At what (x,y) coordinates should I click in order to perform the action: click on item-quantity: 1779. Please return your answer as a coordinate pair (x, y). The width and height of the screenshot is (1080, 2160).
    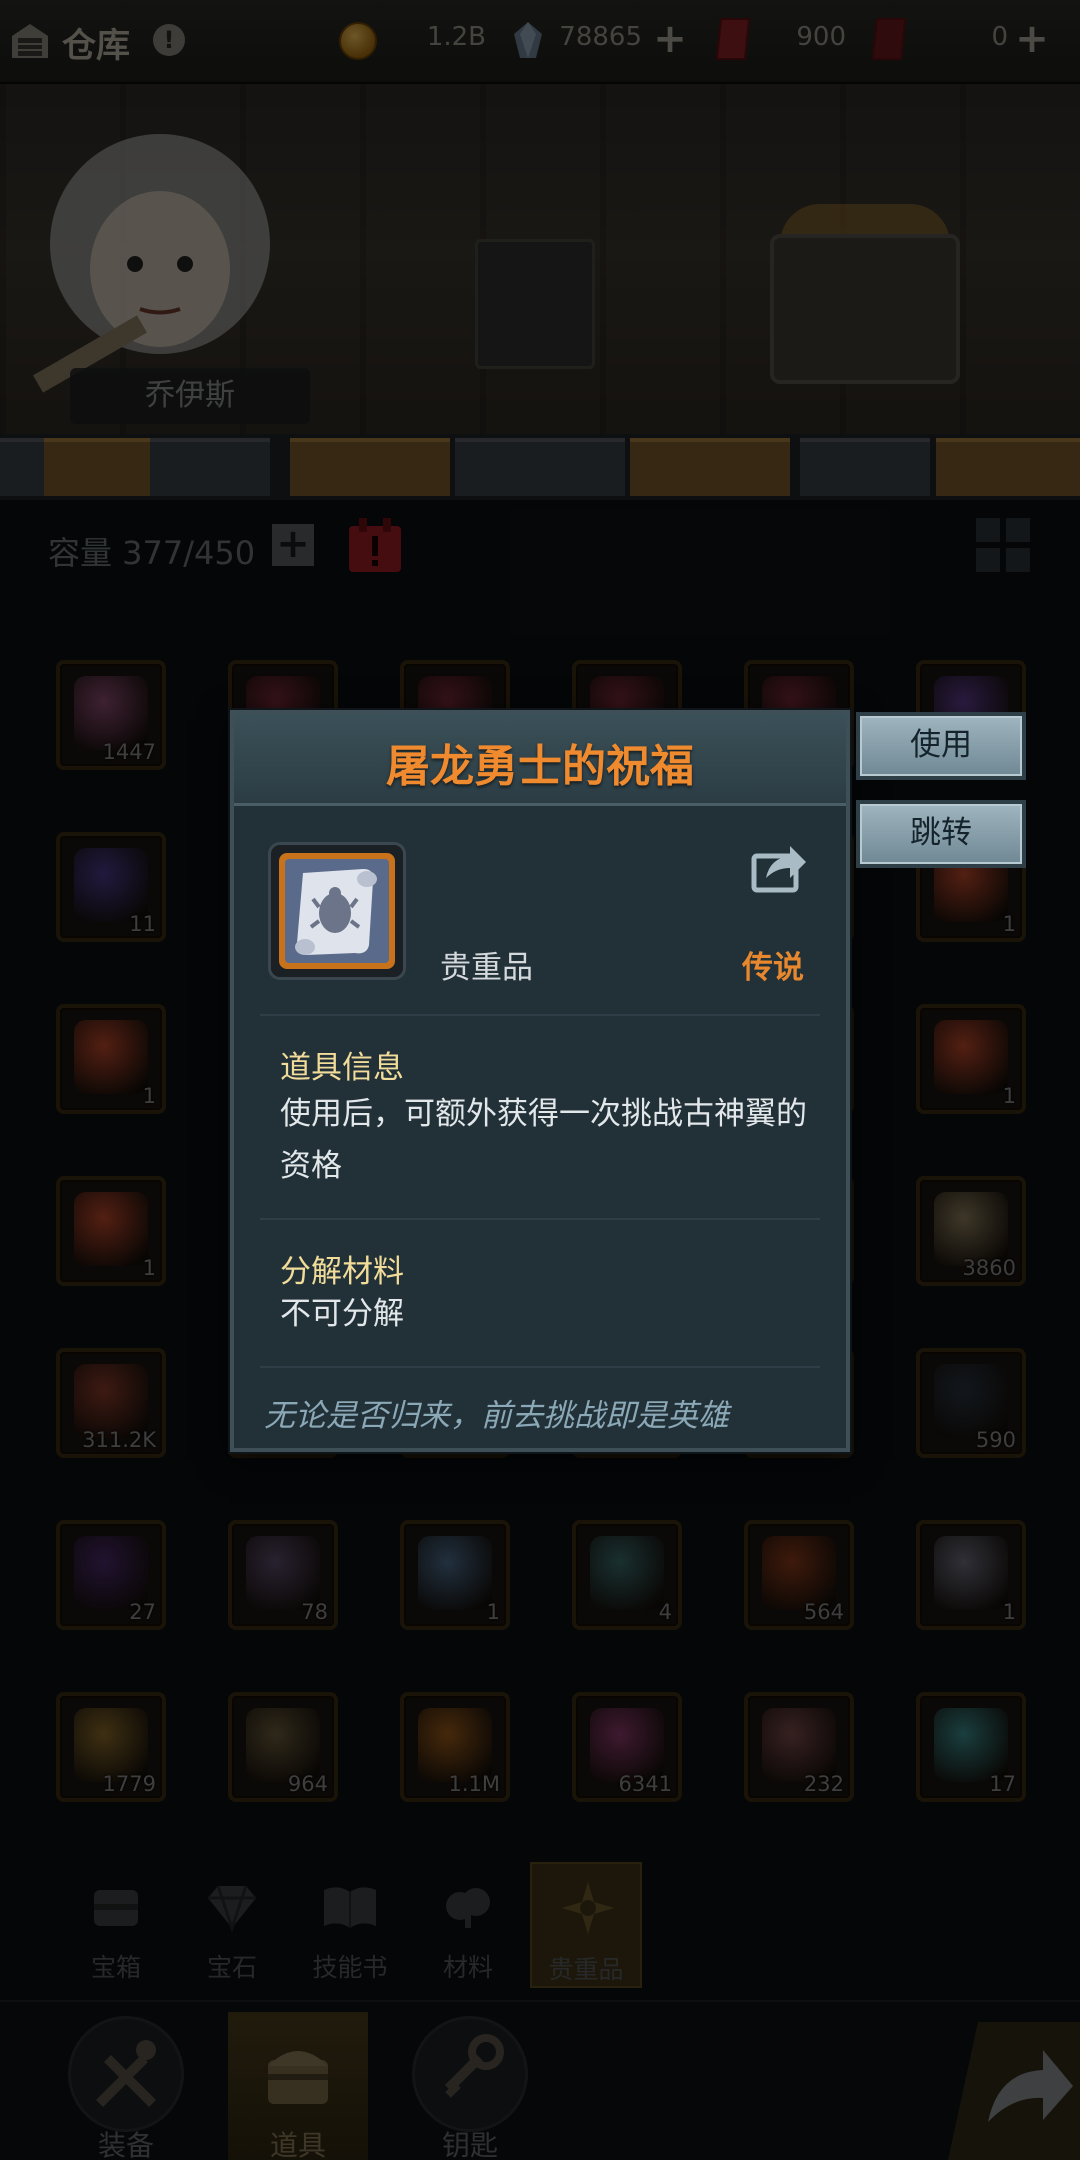
    Looking at the image, I should click on (129, 1784).